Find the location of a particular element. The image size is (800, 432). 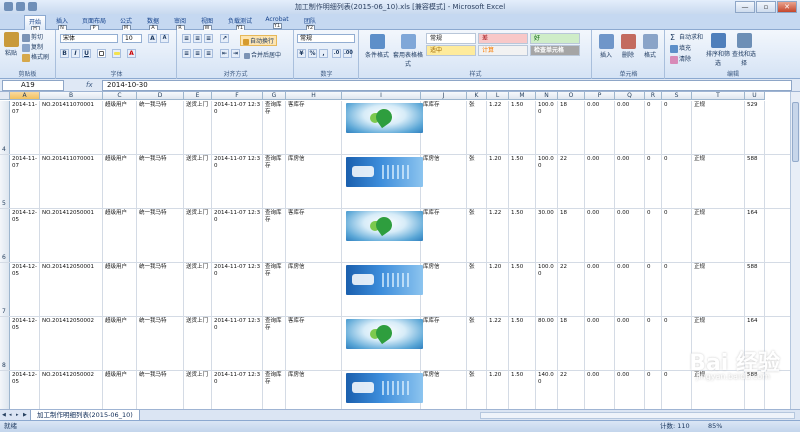

column-header-f: F is located at coordinates (237, 96).